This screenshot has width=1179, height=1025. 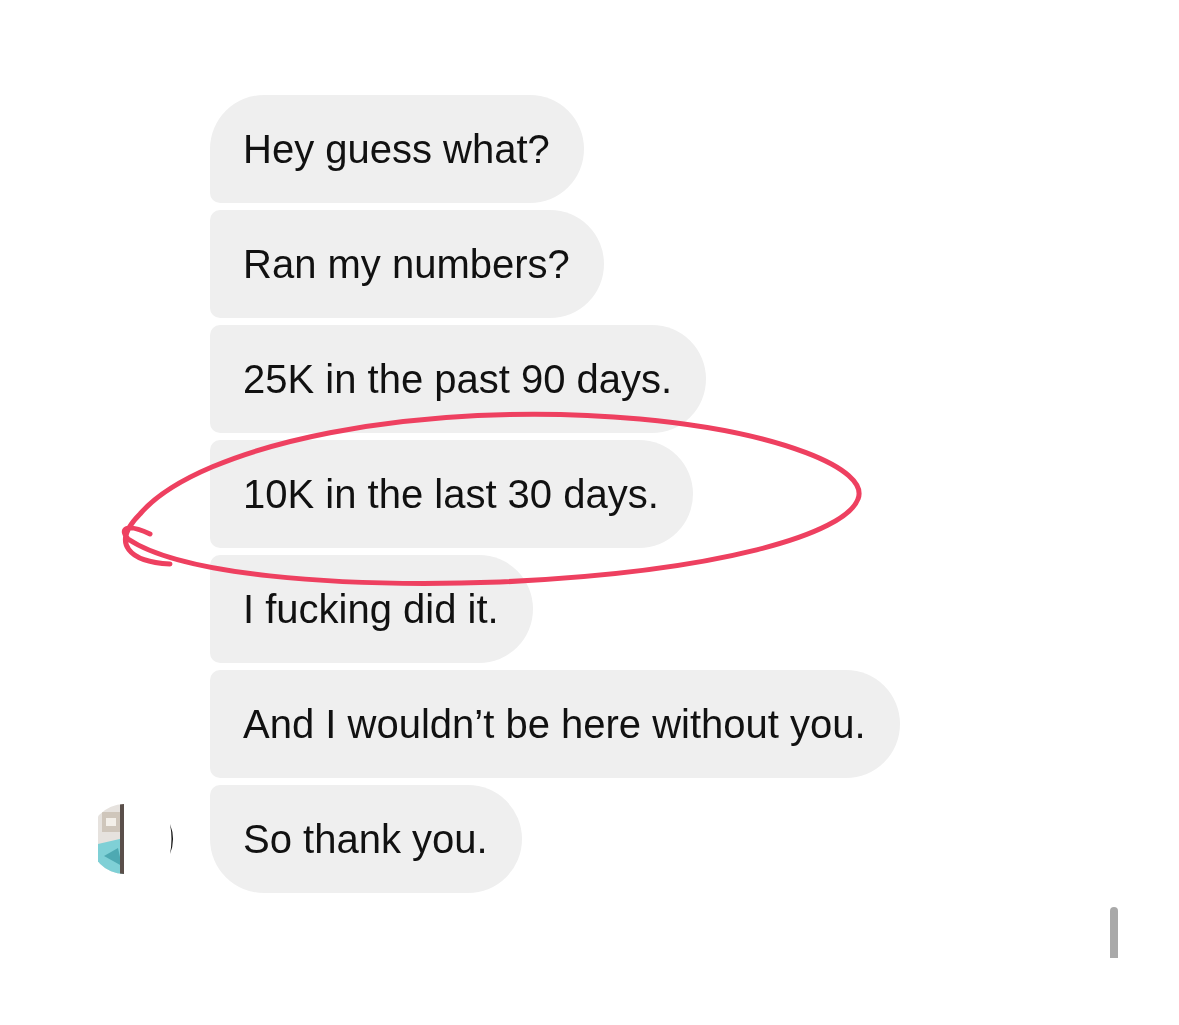 I want to click on message-bubble: Hey guess what?, so click(x=397, y=149).